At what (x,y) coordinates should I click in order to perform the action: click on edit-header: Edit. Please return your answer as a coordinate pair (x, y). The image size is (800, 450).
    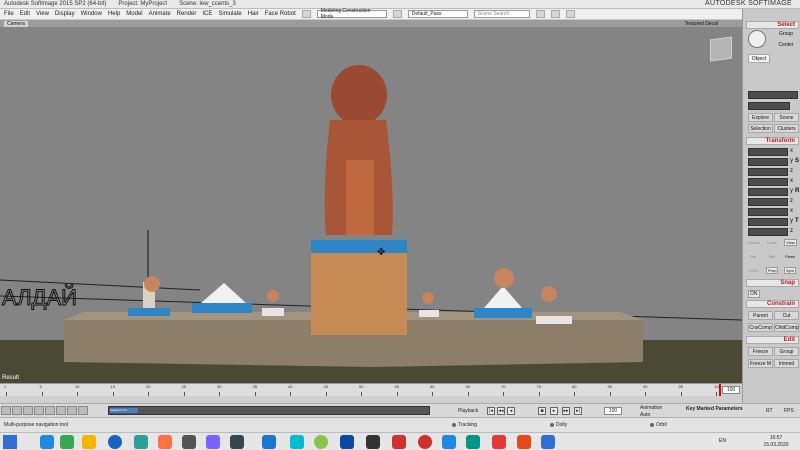
    Looking at the image, I should click on (772, 340).